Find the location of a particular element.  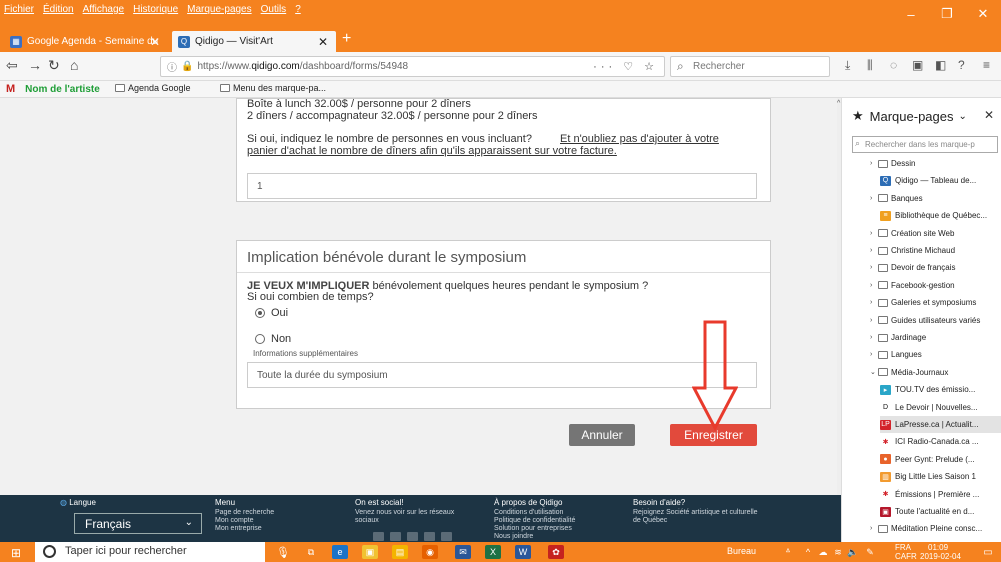

bookmark-item: › Devoir de français is located at coordinates (935, 267).